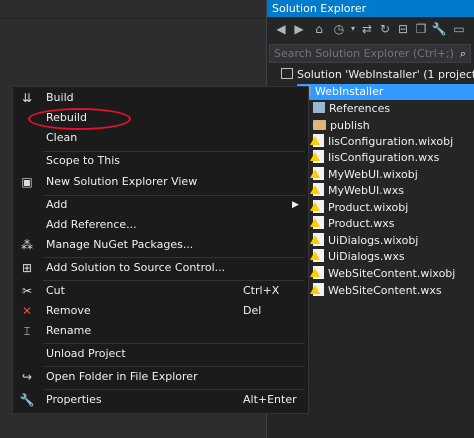 Image resolution: width=474 pixels, height=438 pixels. I want to click on open-folder-icon: ↪, so click(27, 377).